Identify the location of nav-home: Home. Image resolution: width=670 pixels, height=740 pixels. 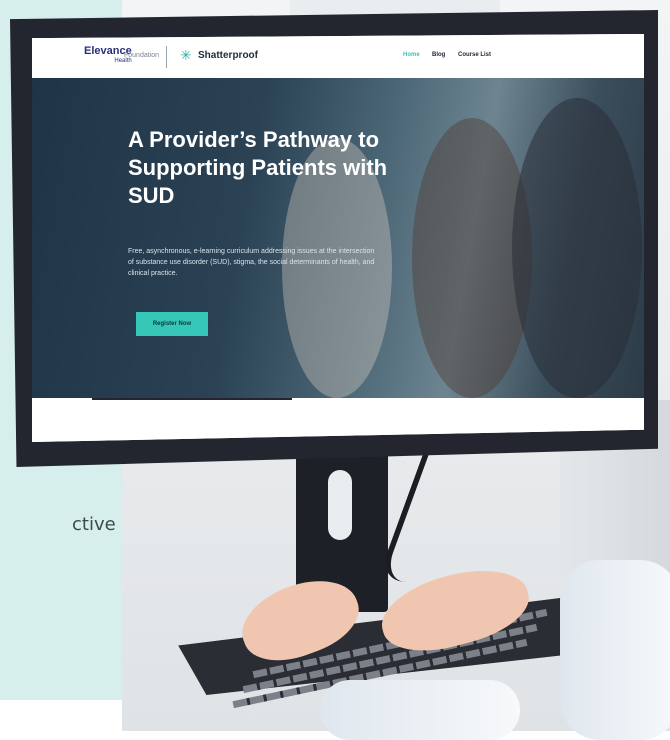
(411, 55).